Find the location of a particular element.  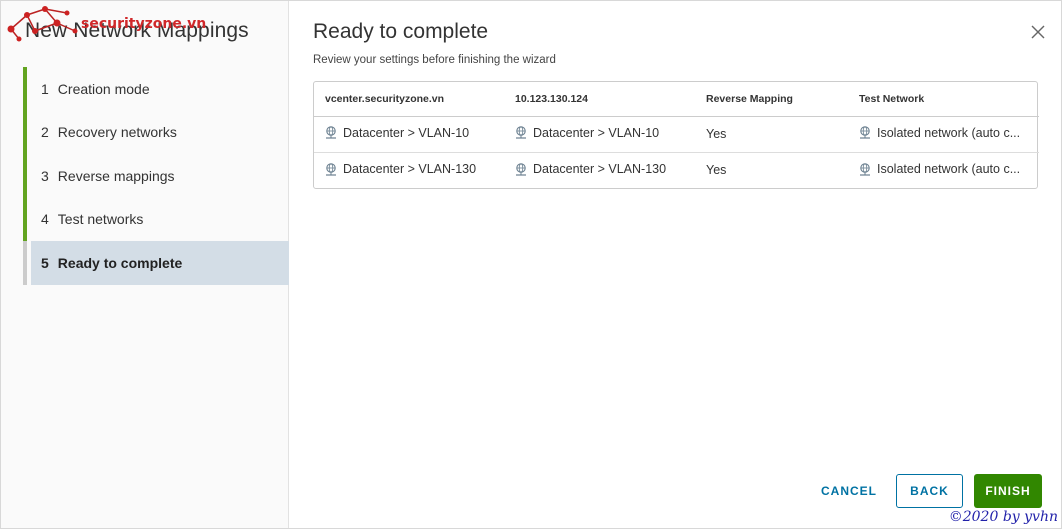

logo-text: securityzone.vn is located at coordinates (144, 24).